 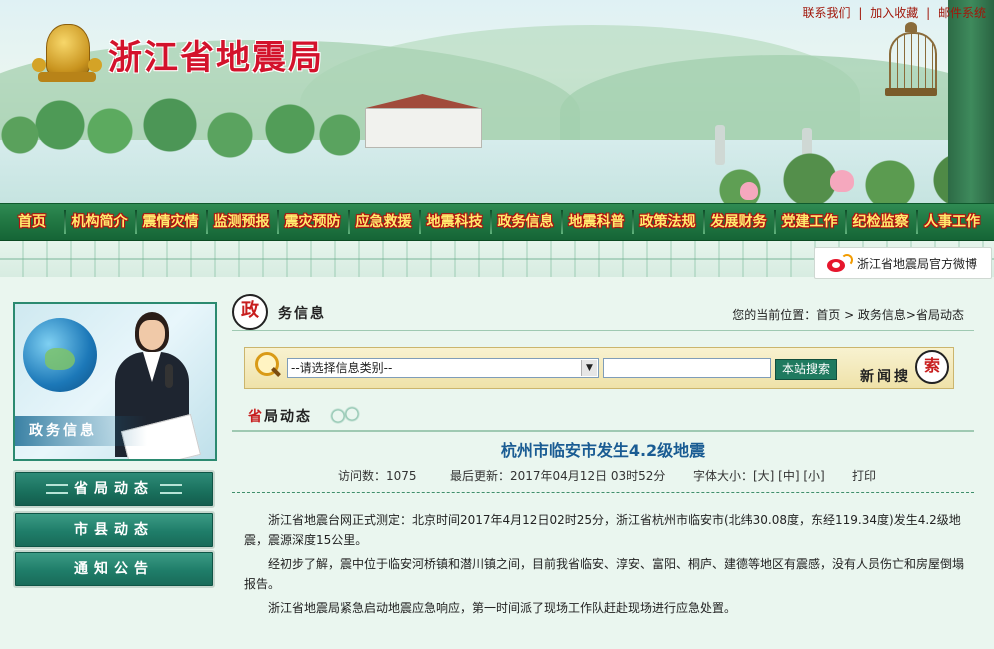 What do you see at coordinates (280, 417) in the screenshot?
I see `subsection-title: 省局动态` at bounding box center [280, 417].